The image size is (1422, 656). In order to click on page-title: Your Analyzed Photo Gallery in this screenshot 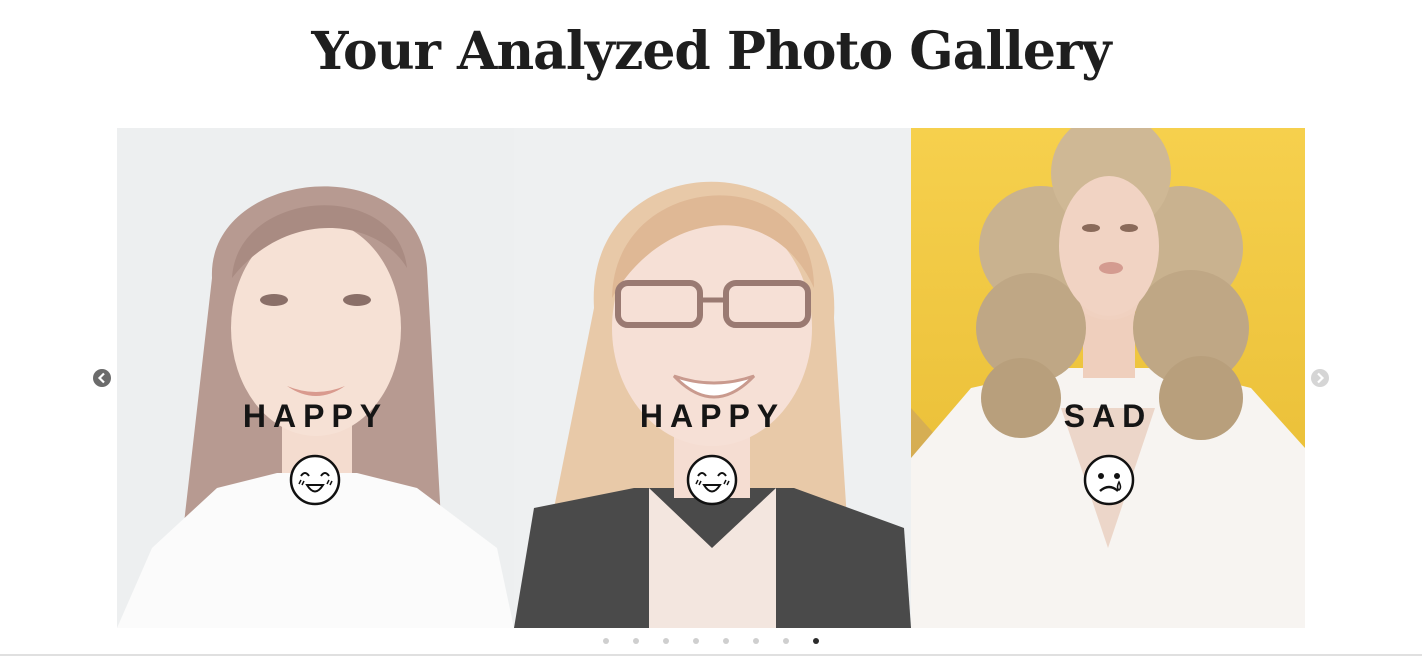, I will do `click(711, 51)`.